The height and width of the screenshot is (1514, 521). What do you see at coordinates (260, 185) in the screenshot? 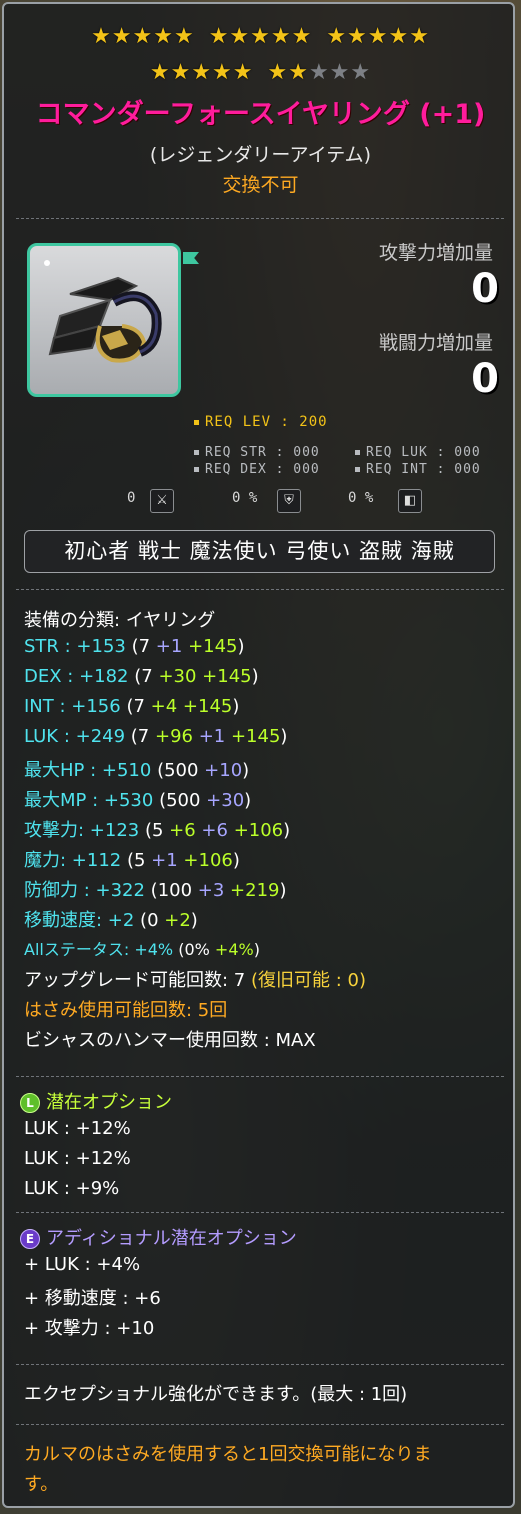
I see `trade-status: 交換不可` at bounding box center [260, 185].